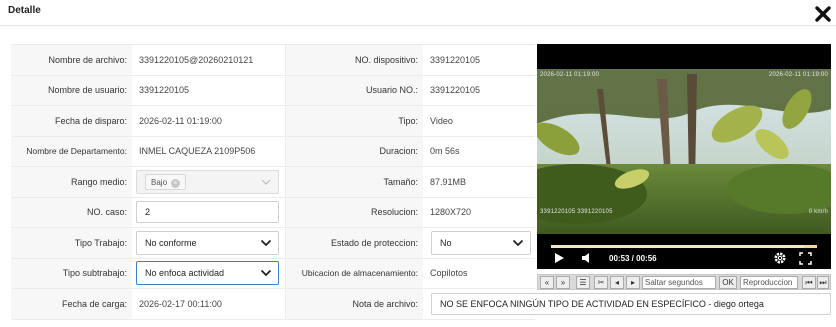  Describe the element at coordinates (823, 282) in the screenshot. I see `next-file-icon: ⏭` at that location.